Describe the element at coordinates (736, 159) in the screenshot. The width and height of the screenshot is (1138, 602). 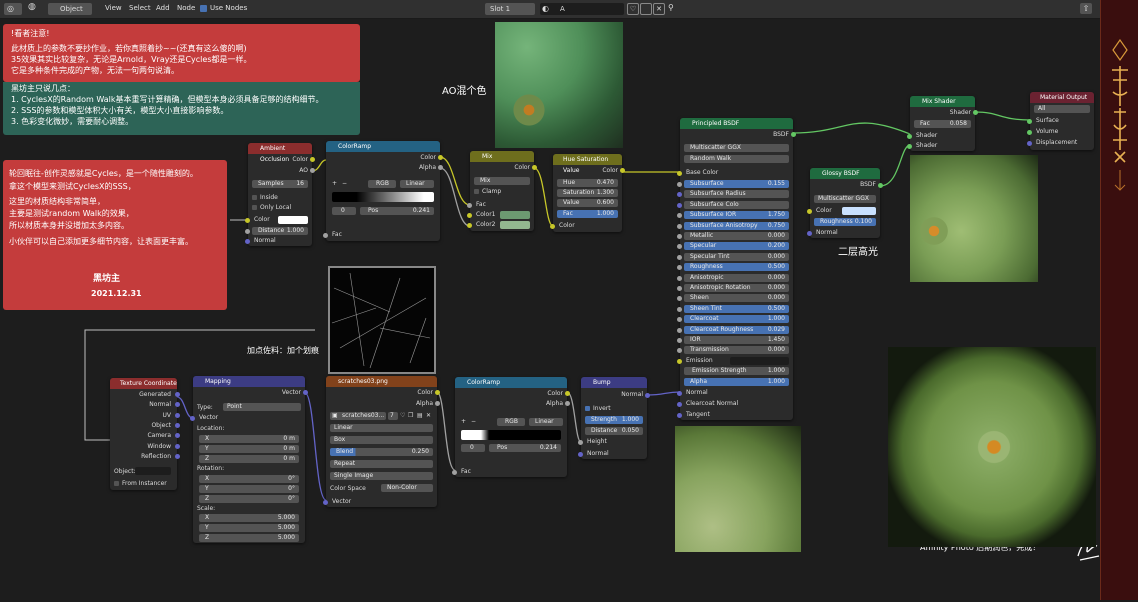
I see `subsurface-method-dropdown: Random Walk` at that location.